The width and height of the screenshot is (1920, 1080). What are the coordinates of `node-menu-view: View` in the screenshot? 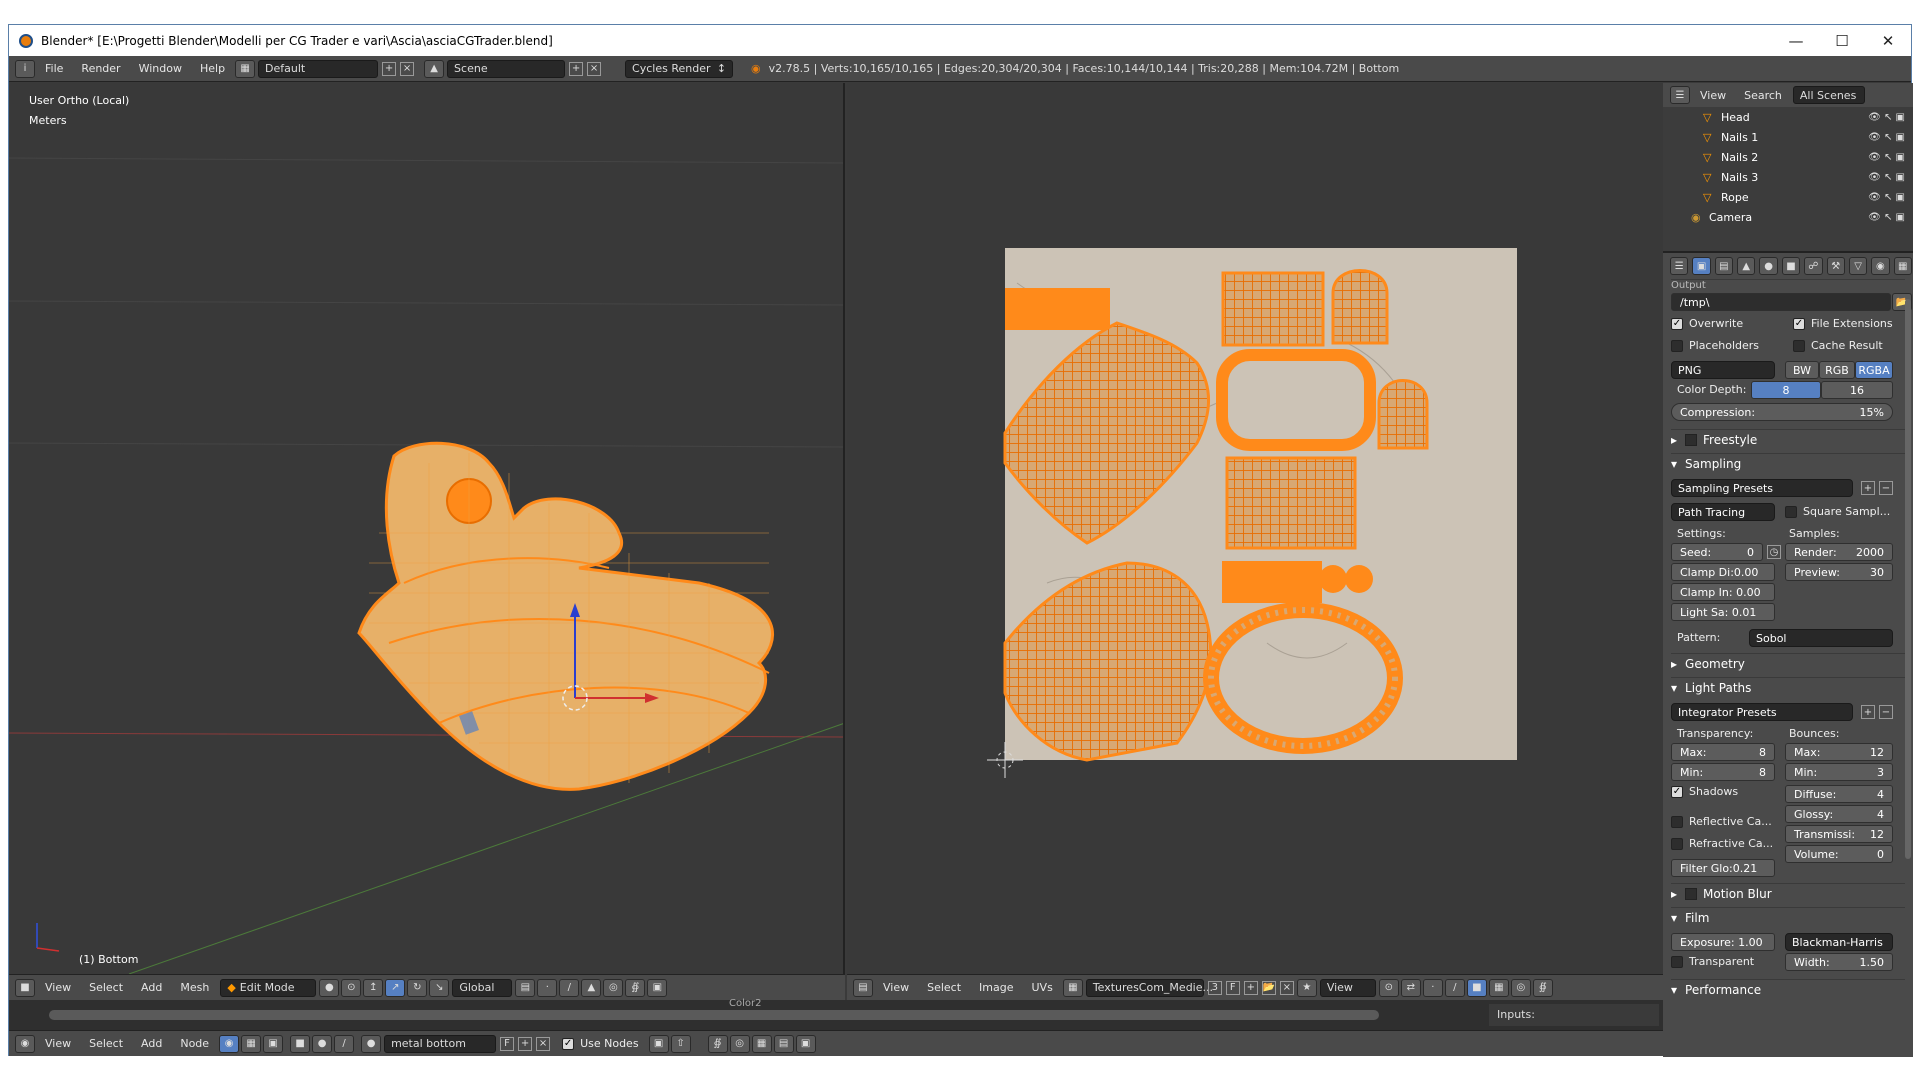 It's located at (58, 1043).